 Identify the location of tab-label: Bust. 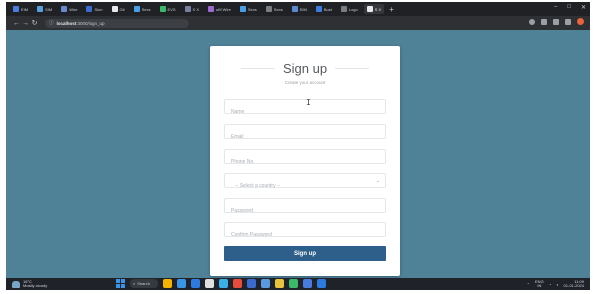
(327, 9).